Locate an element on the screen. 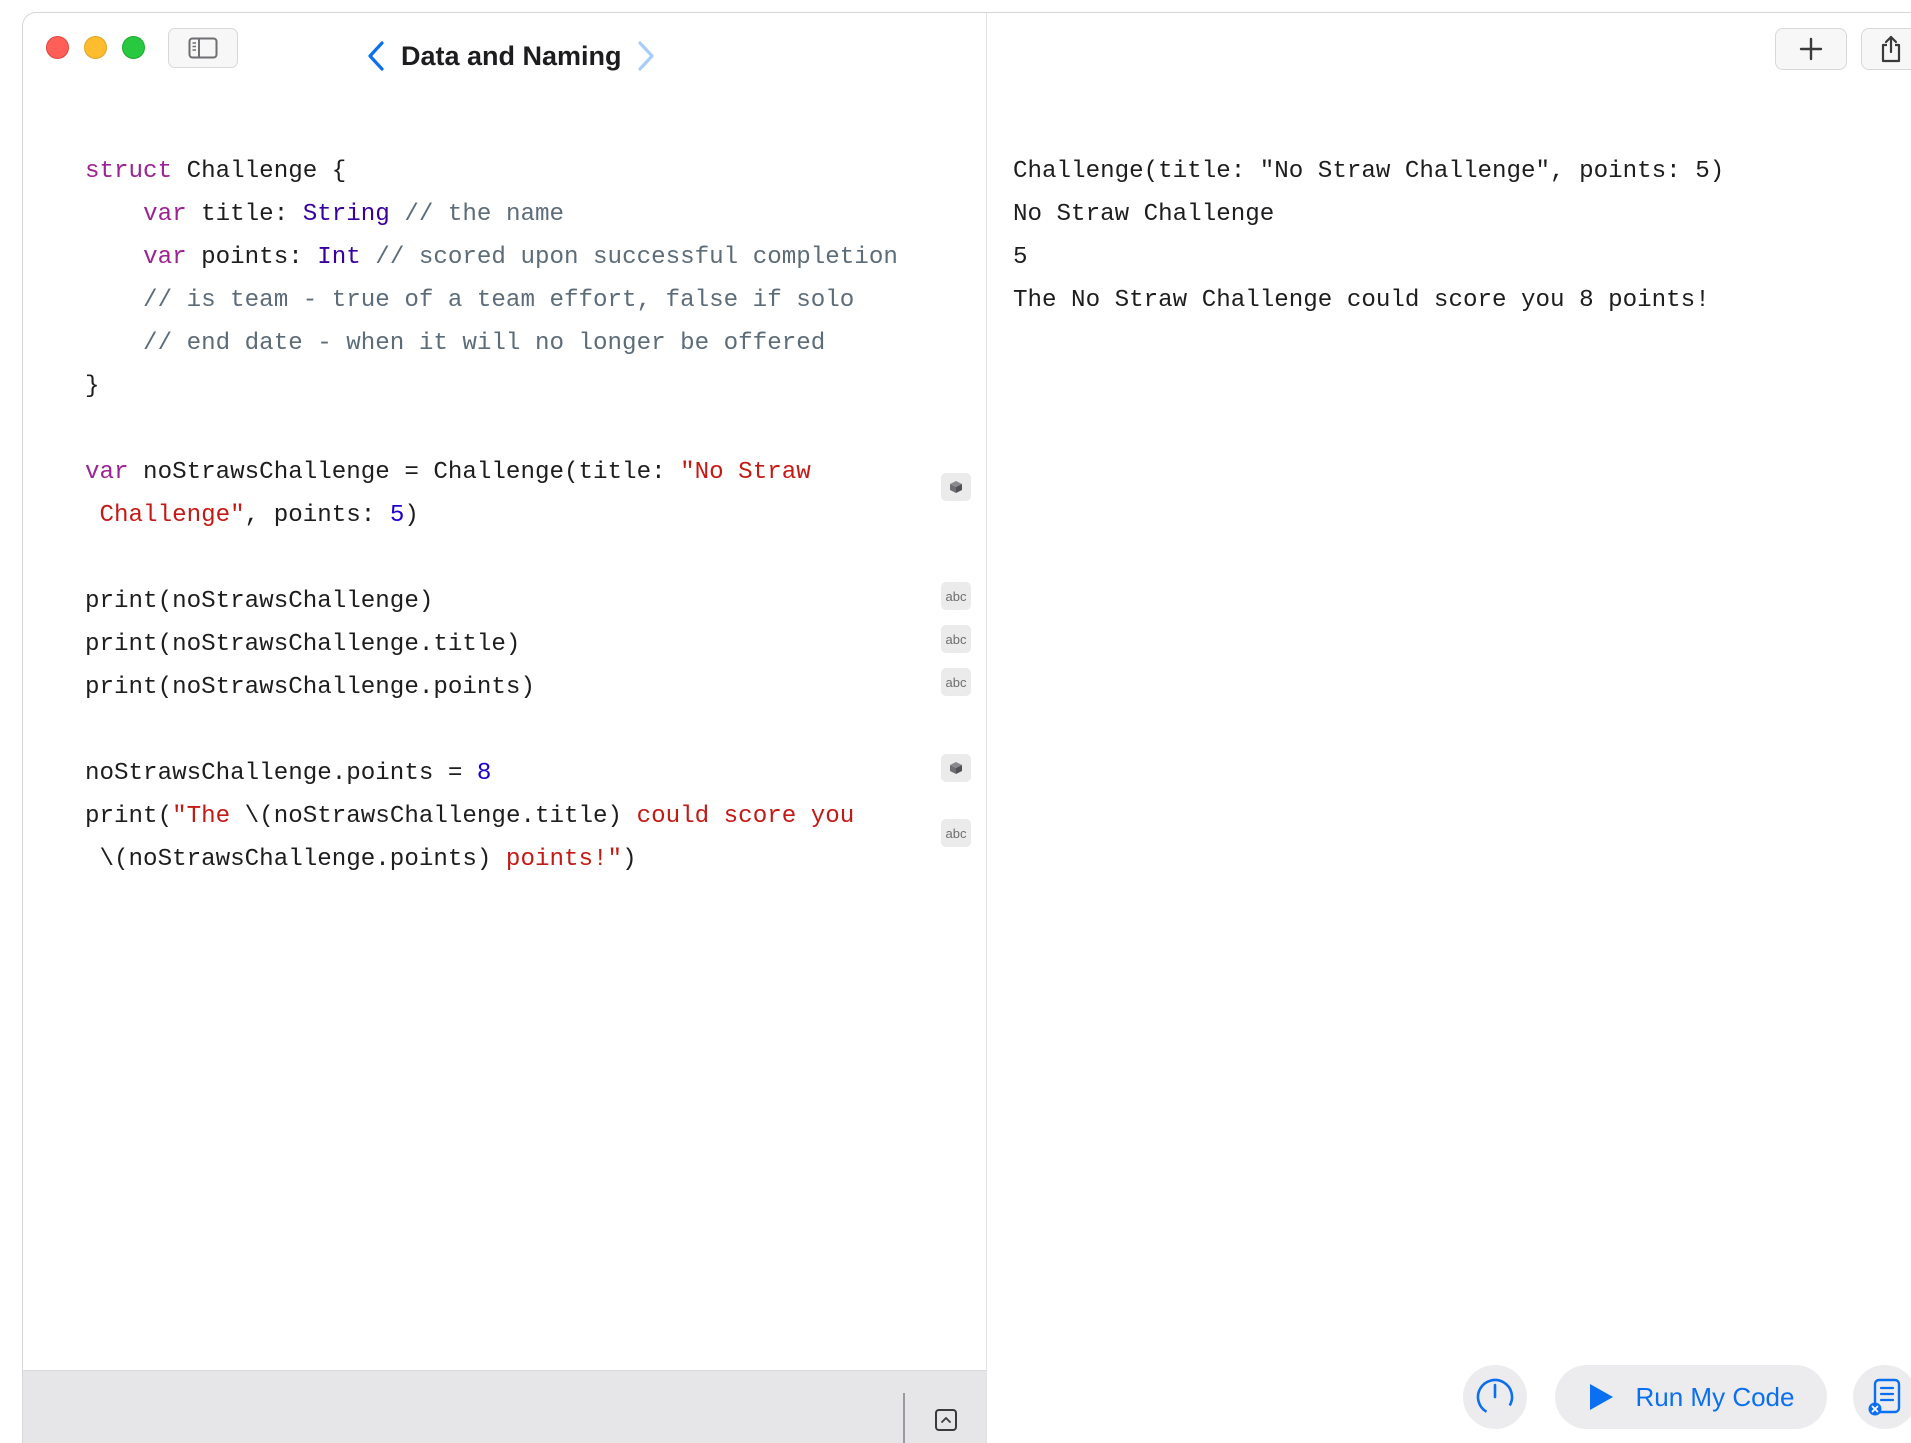 The image size is (1911, 1443). results-log-button is located at coordinates (1882, 1397).